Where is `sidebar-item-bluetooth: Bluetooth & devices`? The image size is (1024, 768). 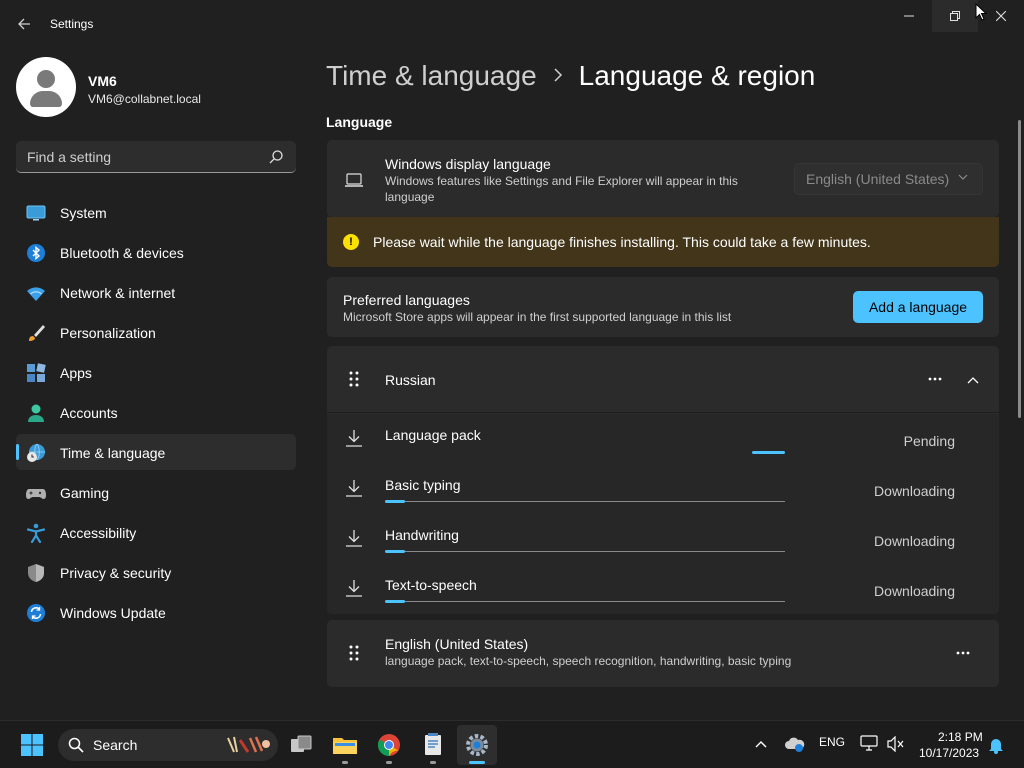 sidebar-item-bluetooth: Bluetooth & devices is located at coordinates (156, 252).